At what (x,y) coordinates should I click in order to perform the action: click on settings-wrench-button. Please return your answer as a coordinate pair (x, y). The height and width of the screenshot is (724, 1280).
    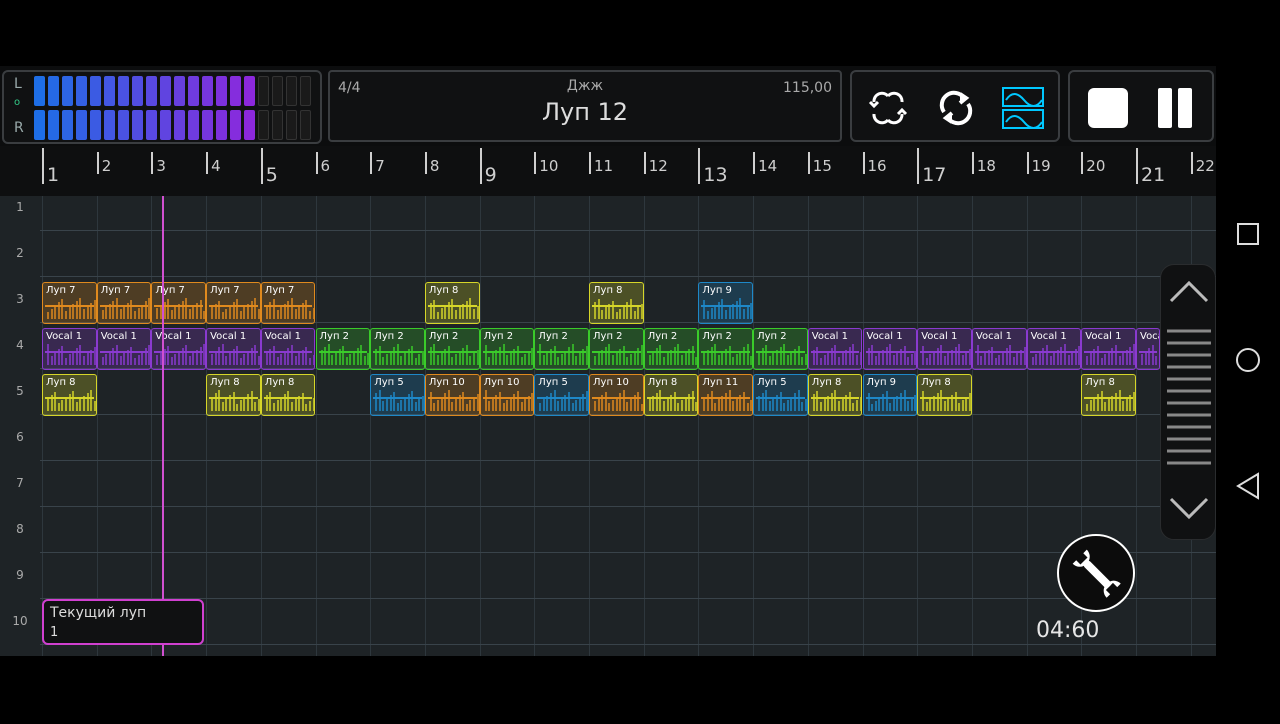
    Looking at the image, I should click on (1096, 573).